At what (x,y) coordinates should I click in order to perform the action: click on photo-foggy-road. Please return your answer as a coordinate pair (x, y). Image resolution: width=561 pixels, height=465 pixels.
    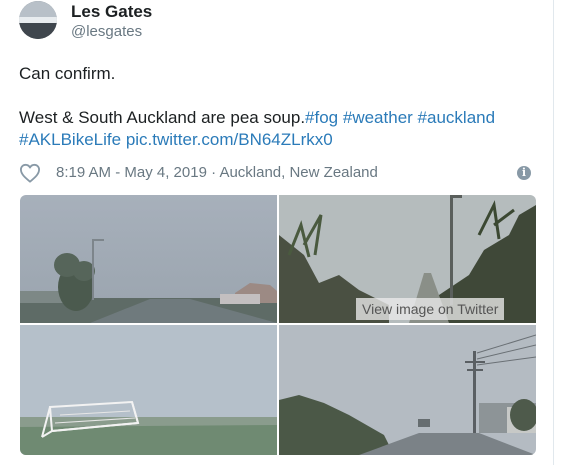
    Looking at the image, I should click on (148, 259).